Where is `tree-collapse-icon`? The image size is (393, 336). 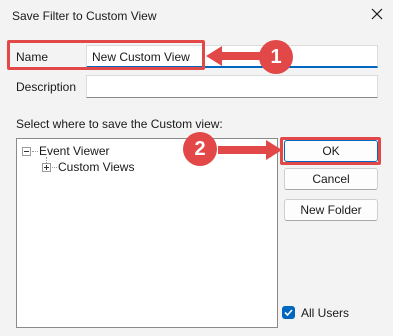 tree-collapse-icon is located at coordinates (26, 151).